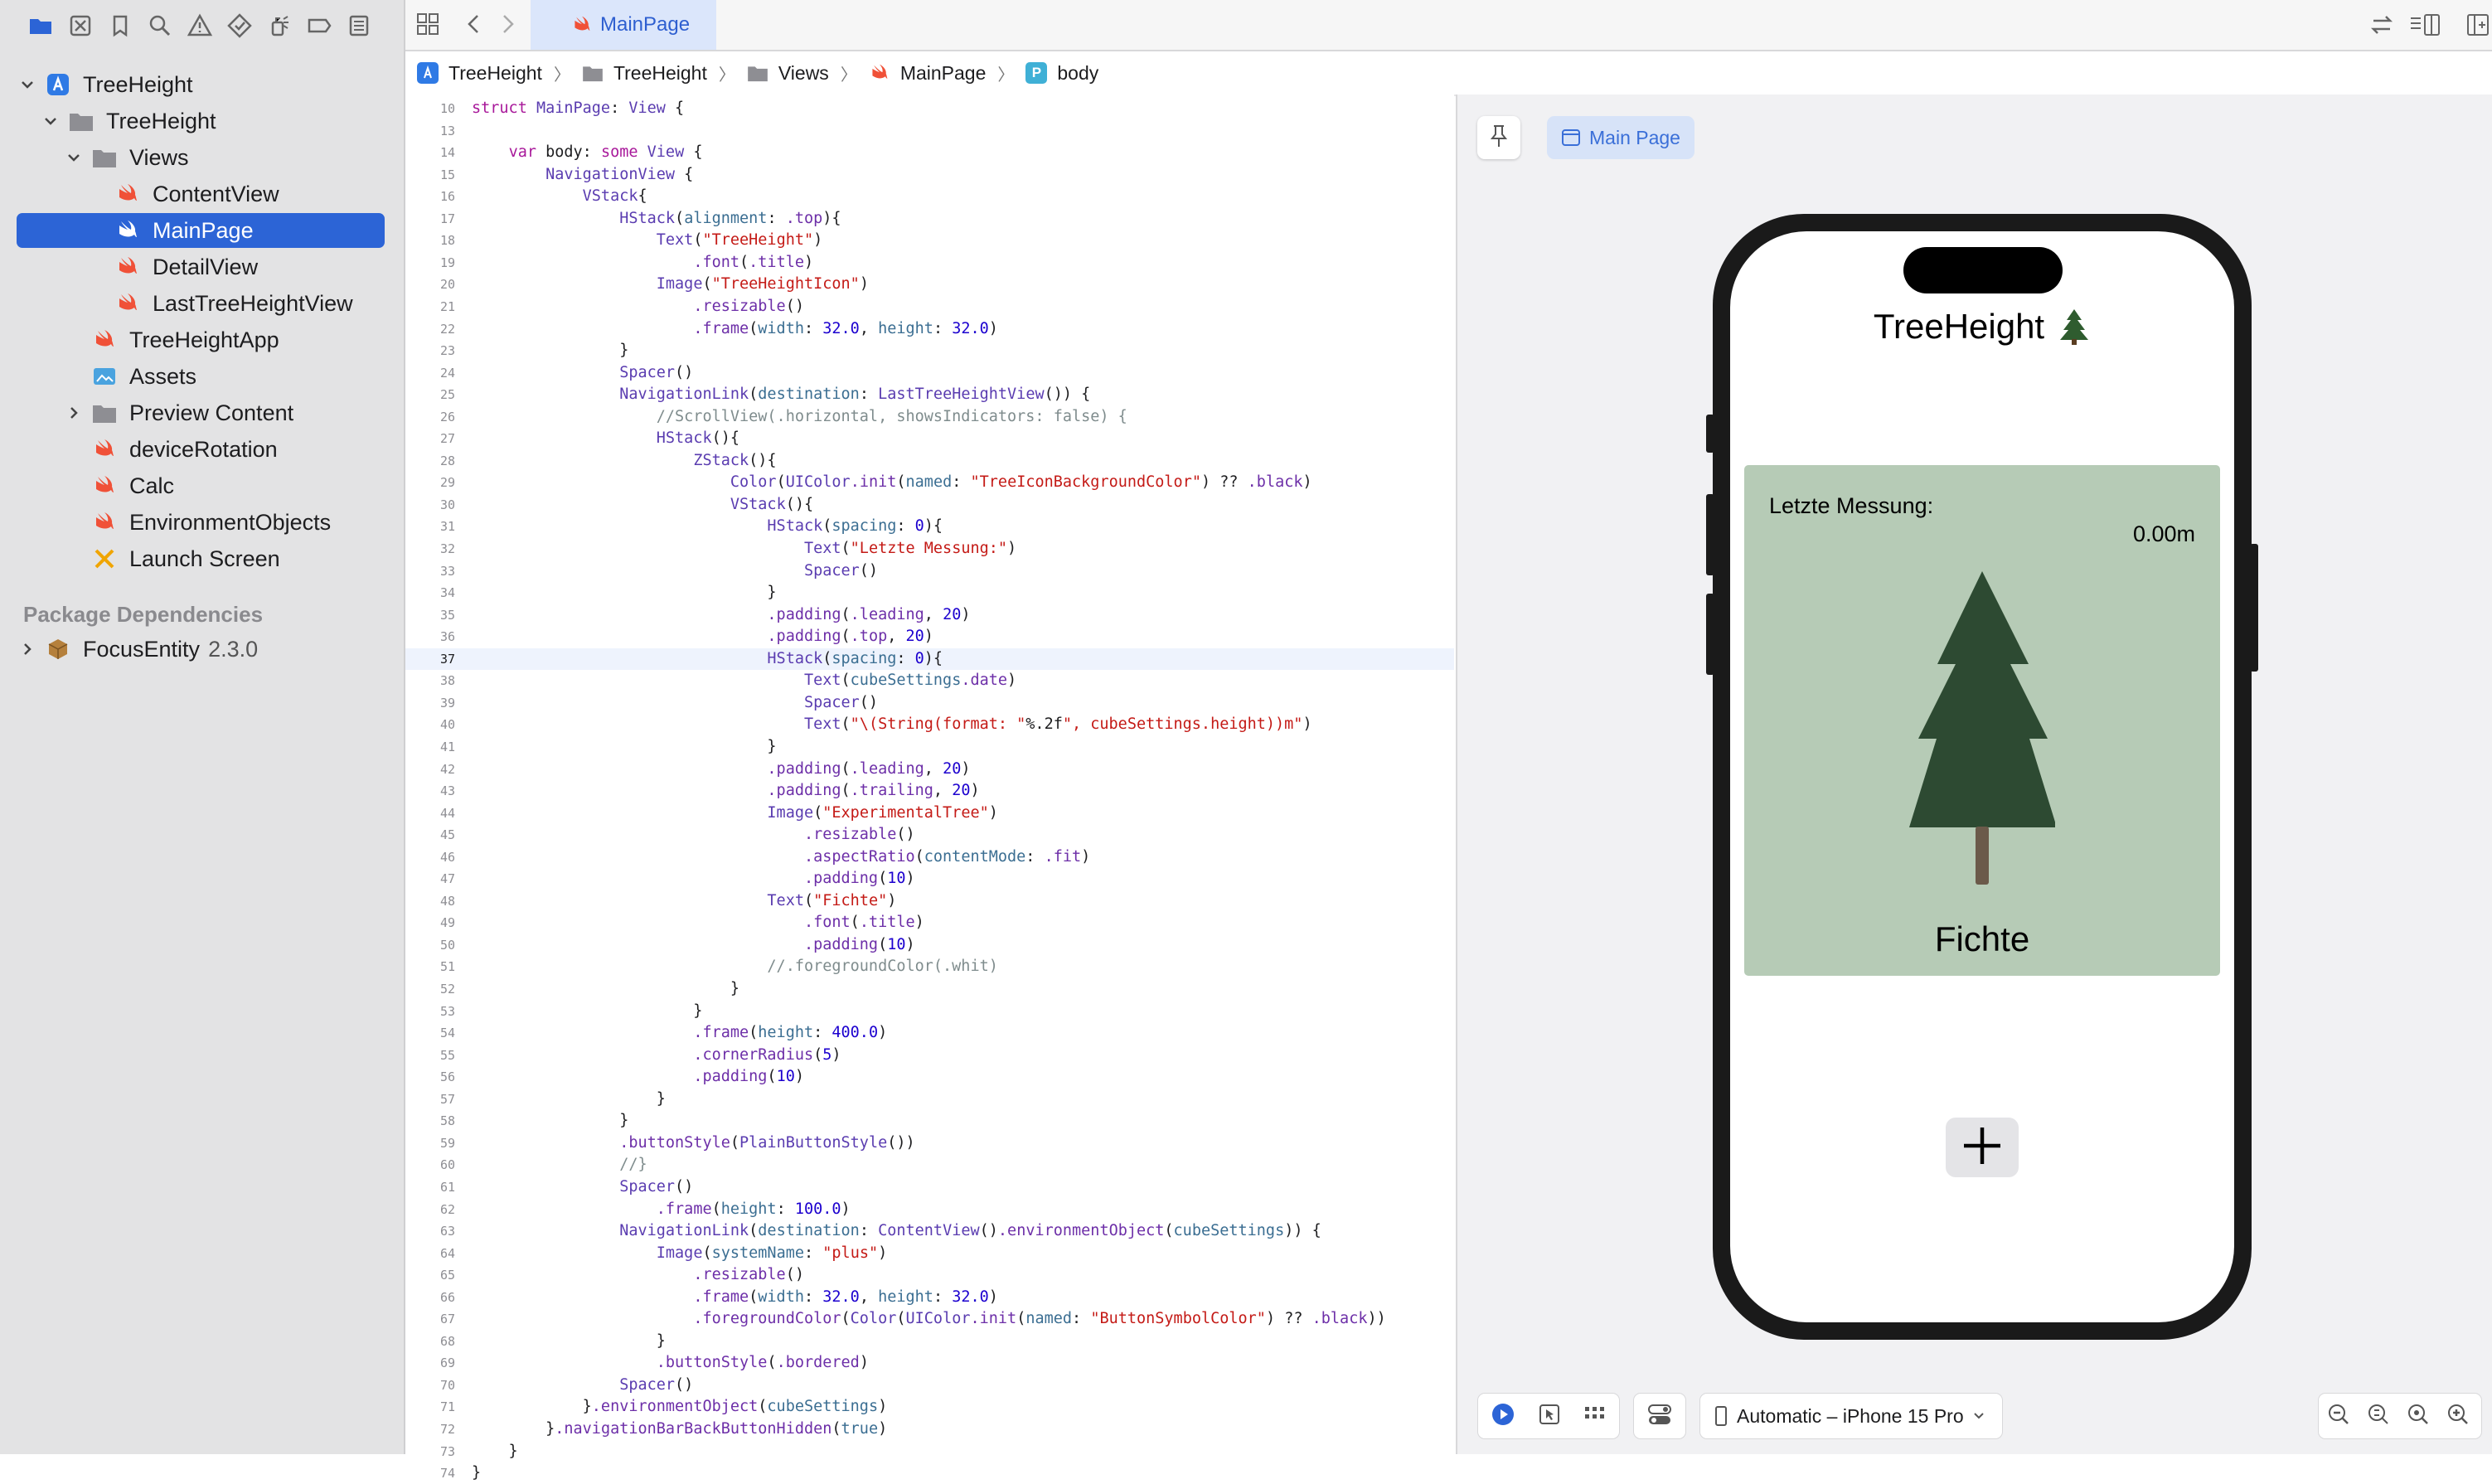 This screenshot has width=2492, height=1484. I want to click on code-line: 66 .frame(width: 32.0, height: 32.0), so click(929, 1297).